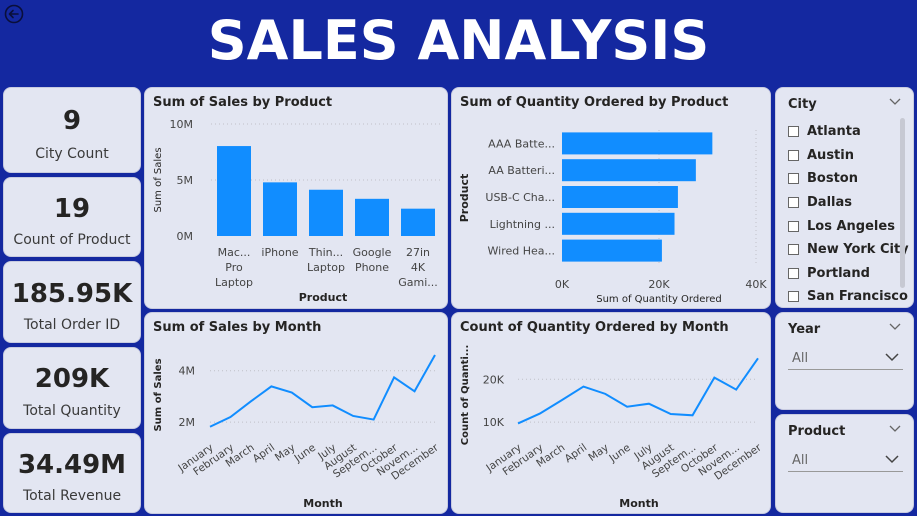 This screenshot has width=917, height=516. I want to click on x-tick-label: April, so click(576, 454).